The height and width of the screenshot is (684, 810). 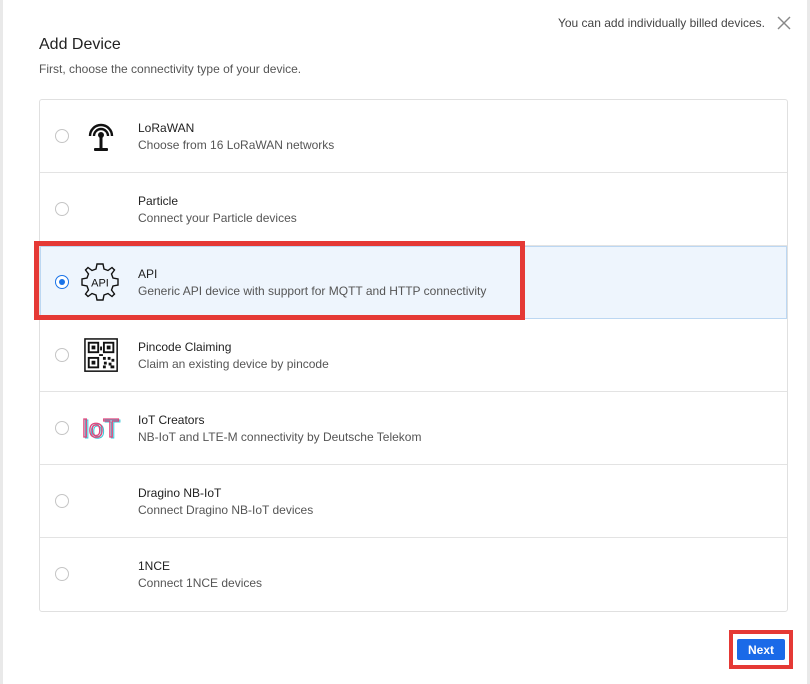 I want to click on option-title: IoT Creators, so click(x=171, y=420).